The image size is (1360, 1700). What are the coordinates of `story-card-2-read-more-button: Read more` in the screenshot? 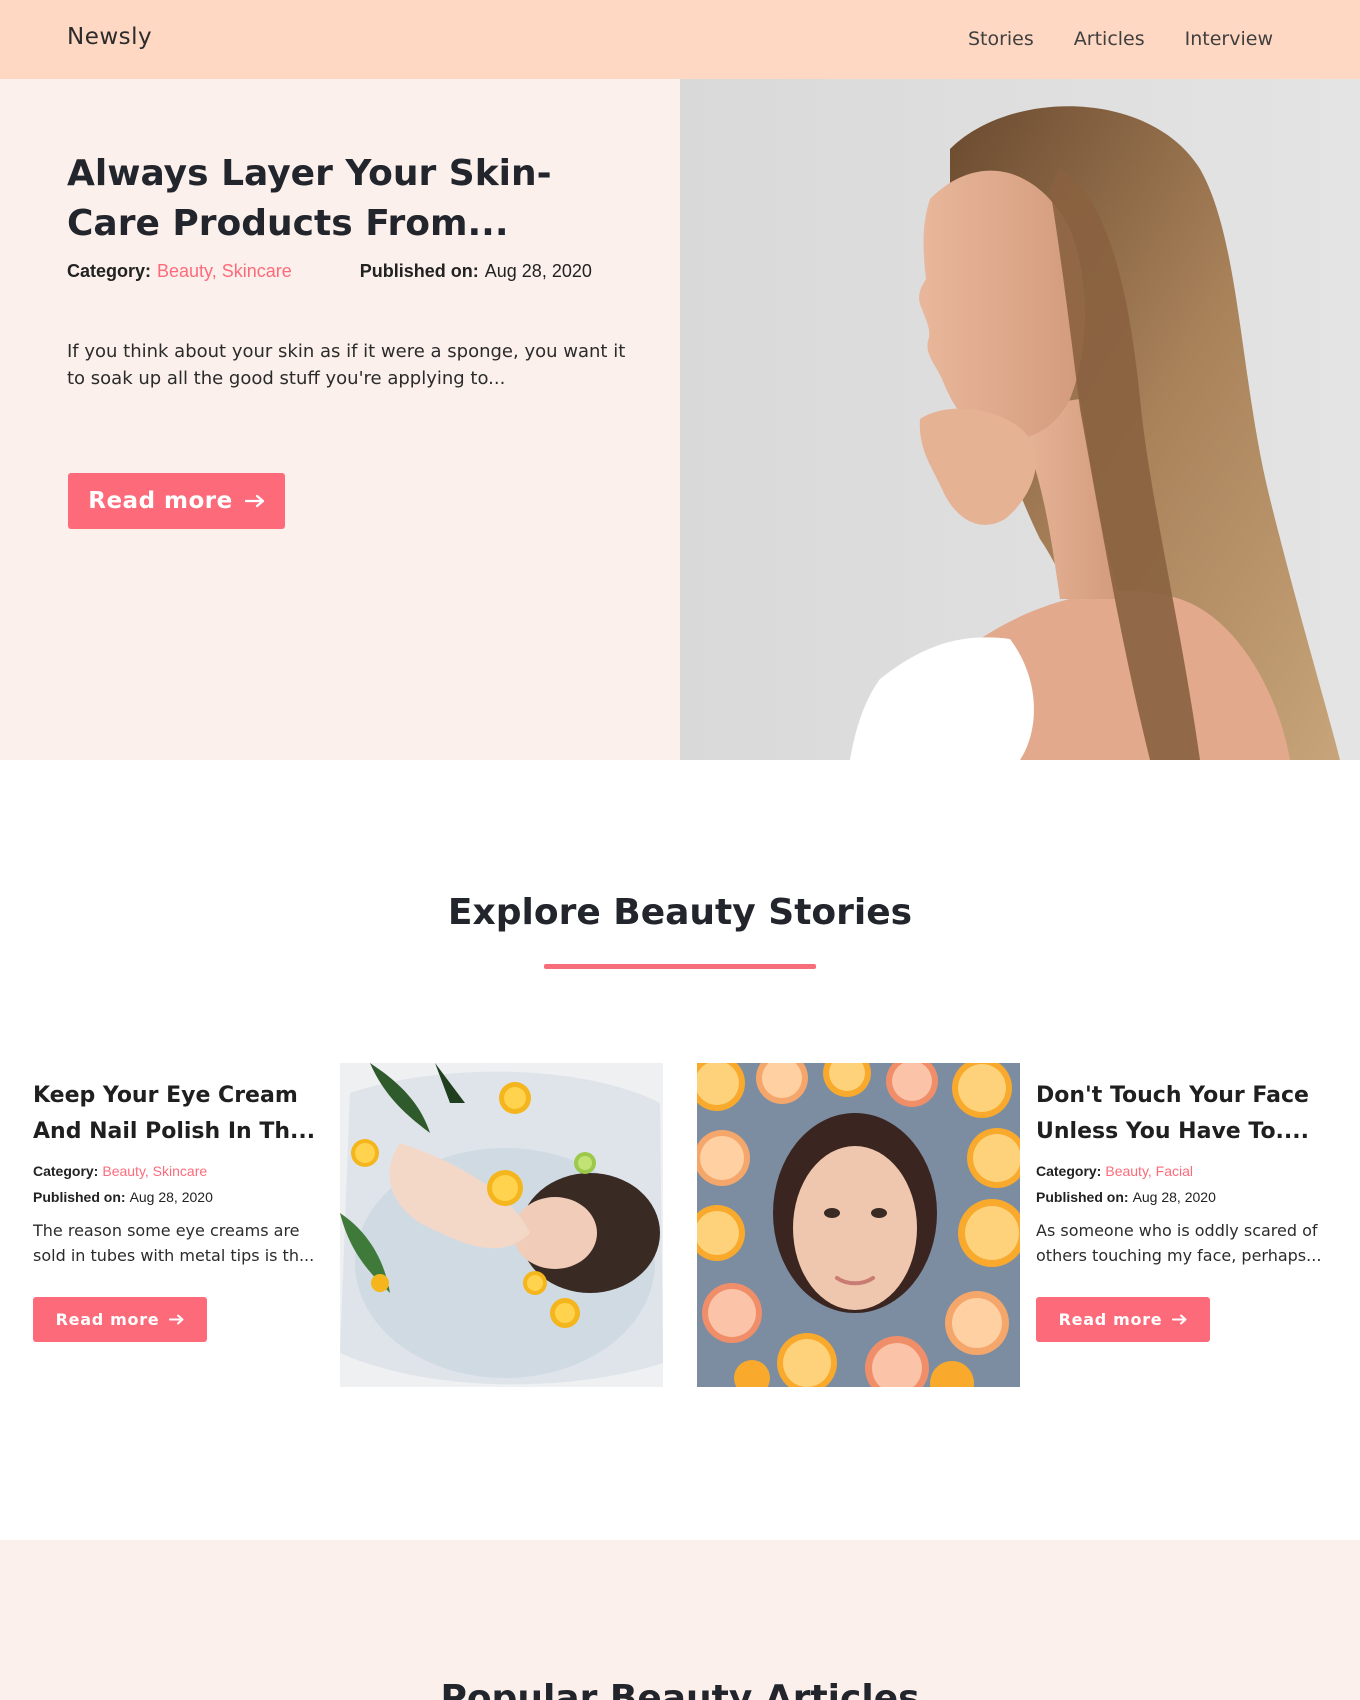 It's located at (1123, 1319).